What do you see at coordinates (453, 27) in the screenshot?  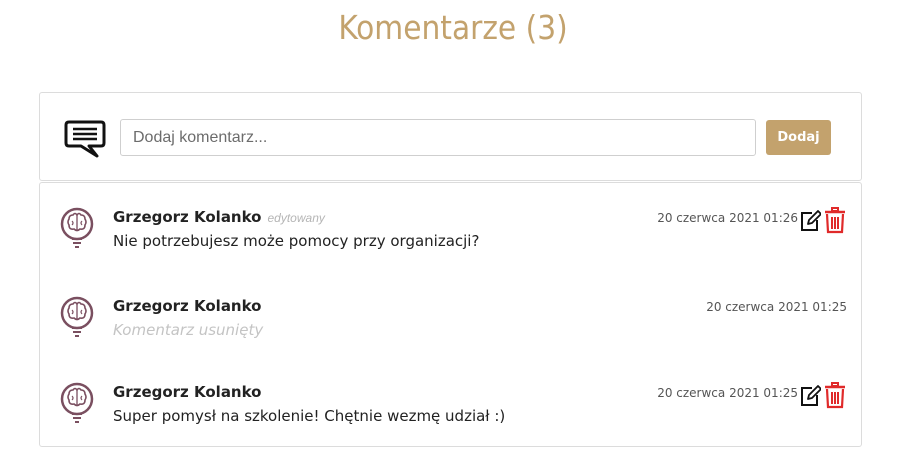 I see `page-title: Komentarze (3)` at bounding box center [453, 27].